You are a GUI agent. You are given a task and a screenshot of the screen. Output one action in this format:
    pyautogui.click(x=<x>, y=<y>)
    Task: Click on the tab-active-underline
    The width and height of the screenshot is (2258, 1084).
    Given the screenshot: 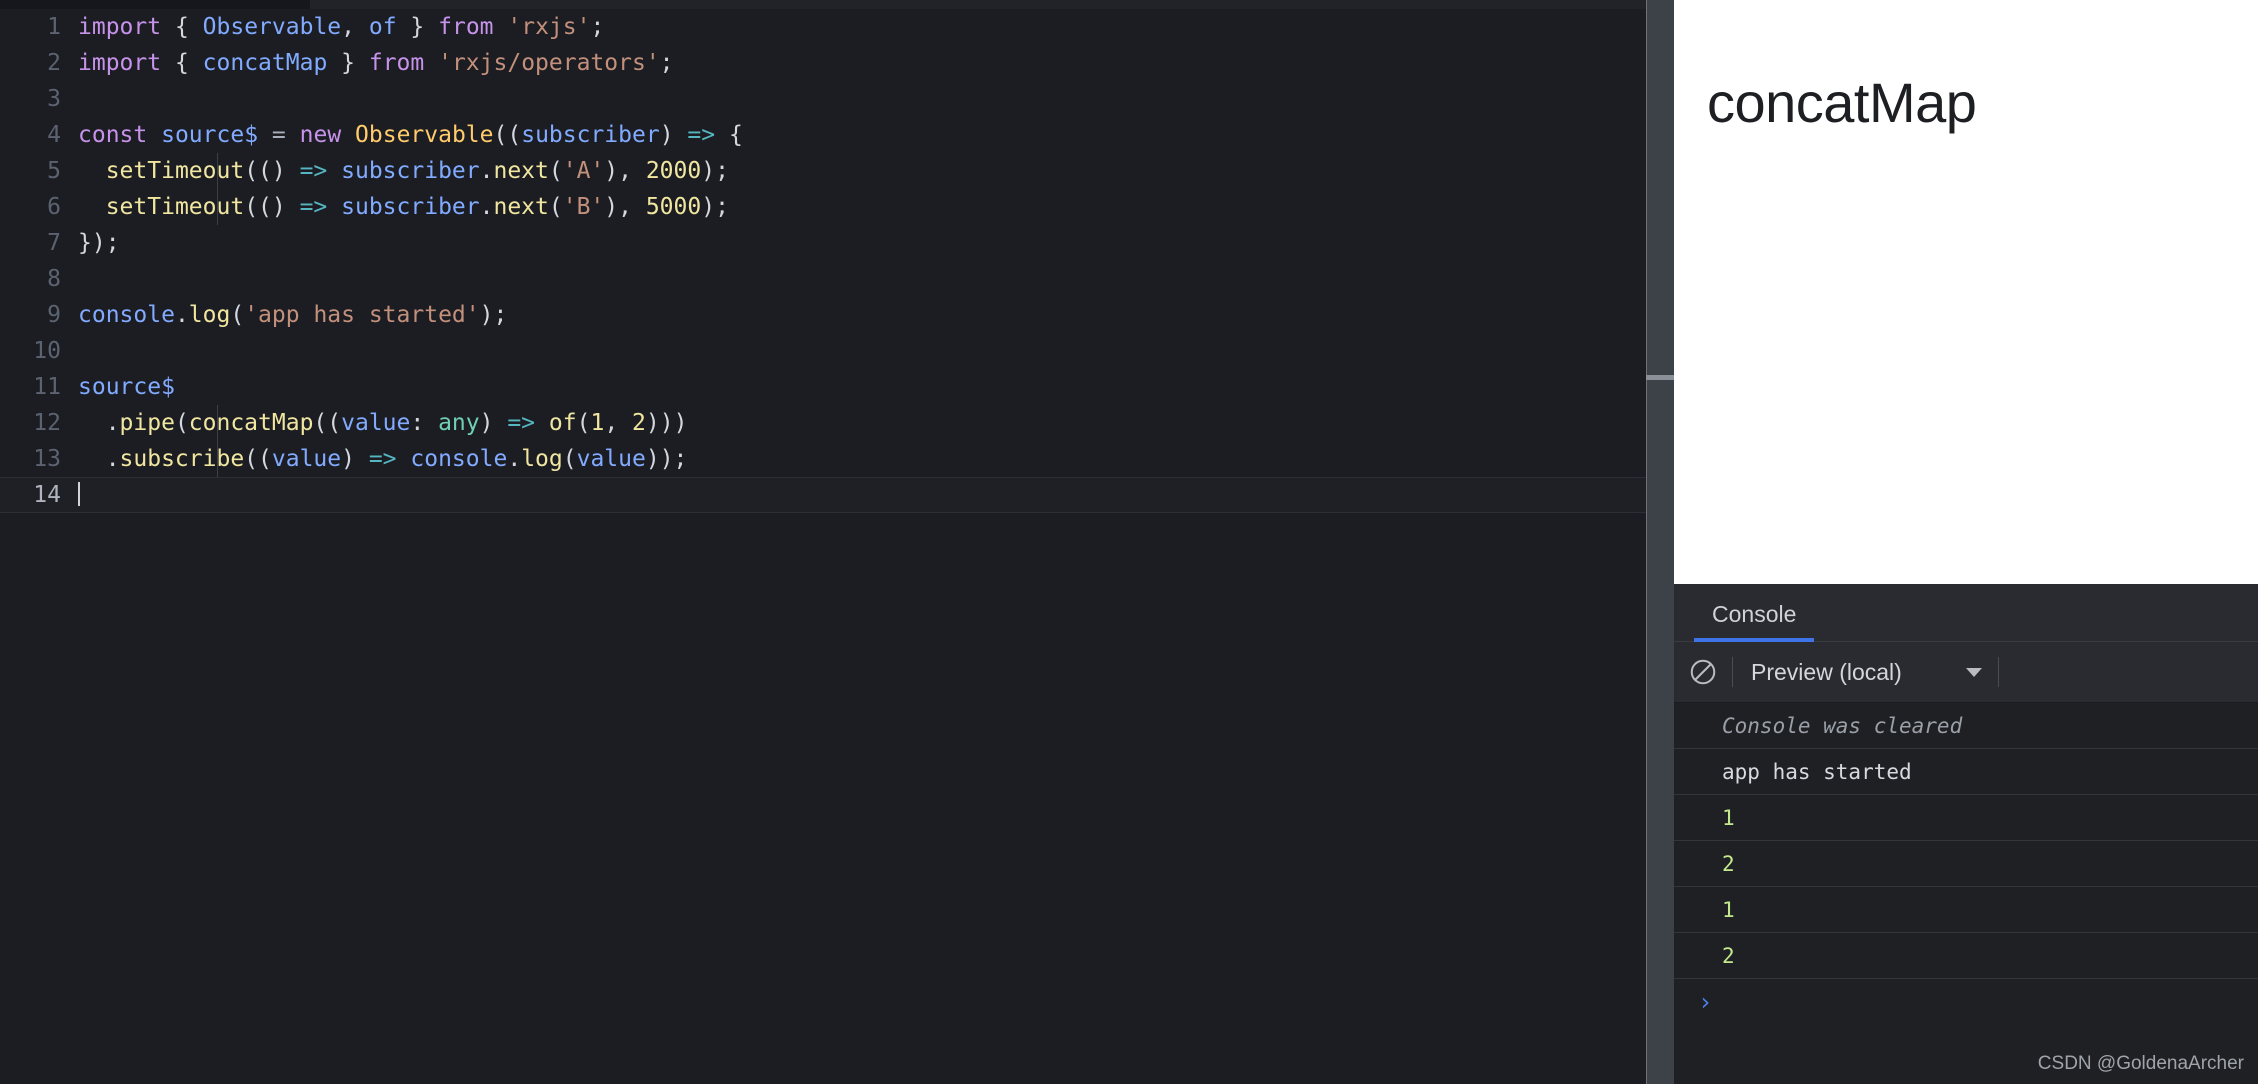 What is the action you would take?
    pyautogui.click(x=1754, y=640)
    